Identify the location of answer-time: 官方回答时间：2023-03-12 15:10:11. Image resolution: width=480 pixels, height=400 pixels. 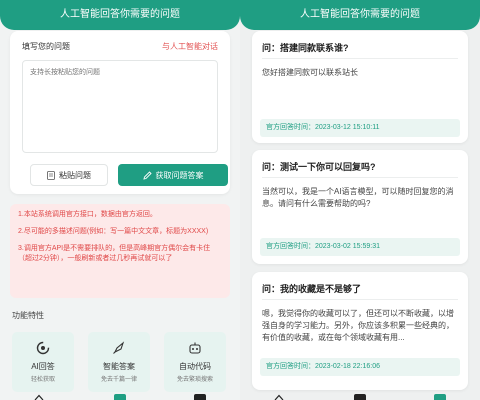
(360, 128).